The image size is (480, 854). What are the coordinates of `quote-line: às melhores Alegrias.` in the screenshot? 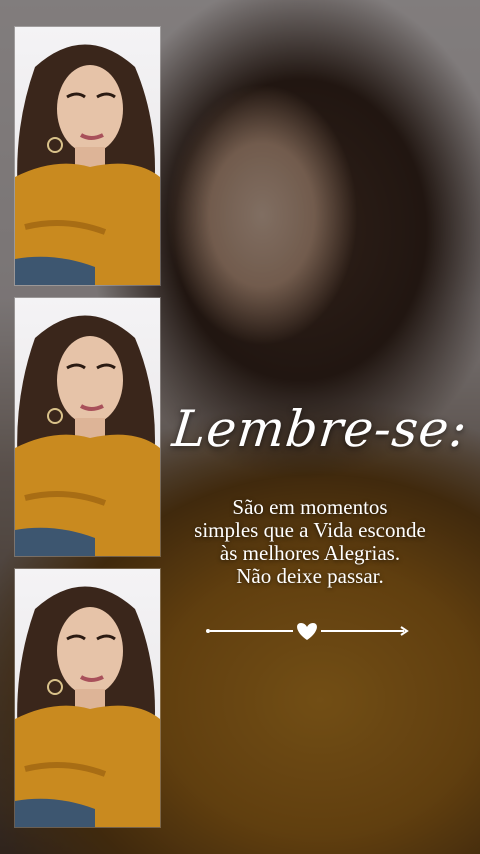 It's located at (310, 553).